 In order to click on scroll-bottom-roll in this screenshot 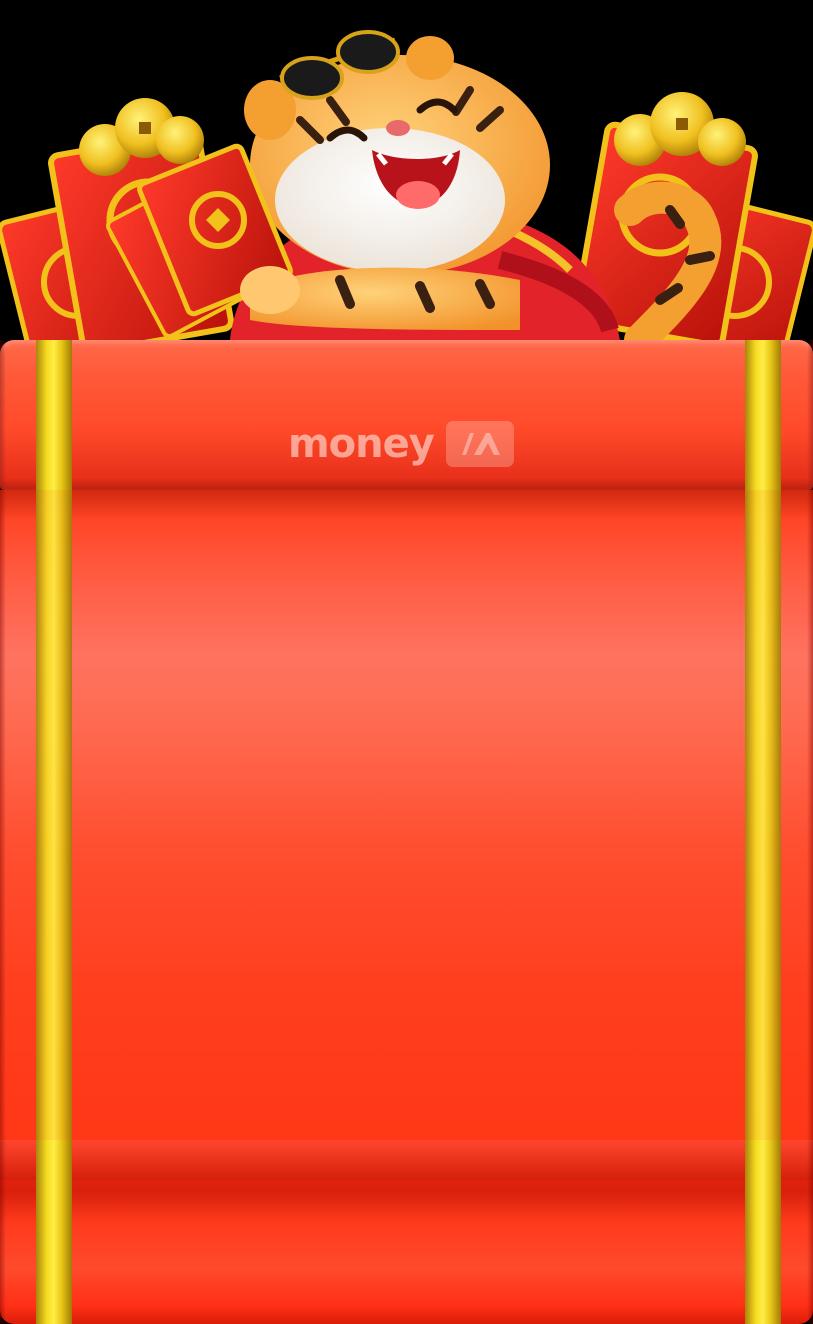, I will do `click(406, 1232)`.